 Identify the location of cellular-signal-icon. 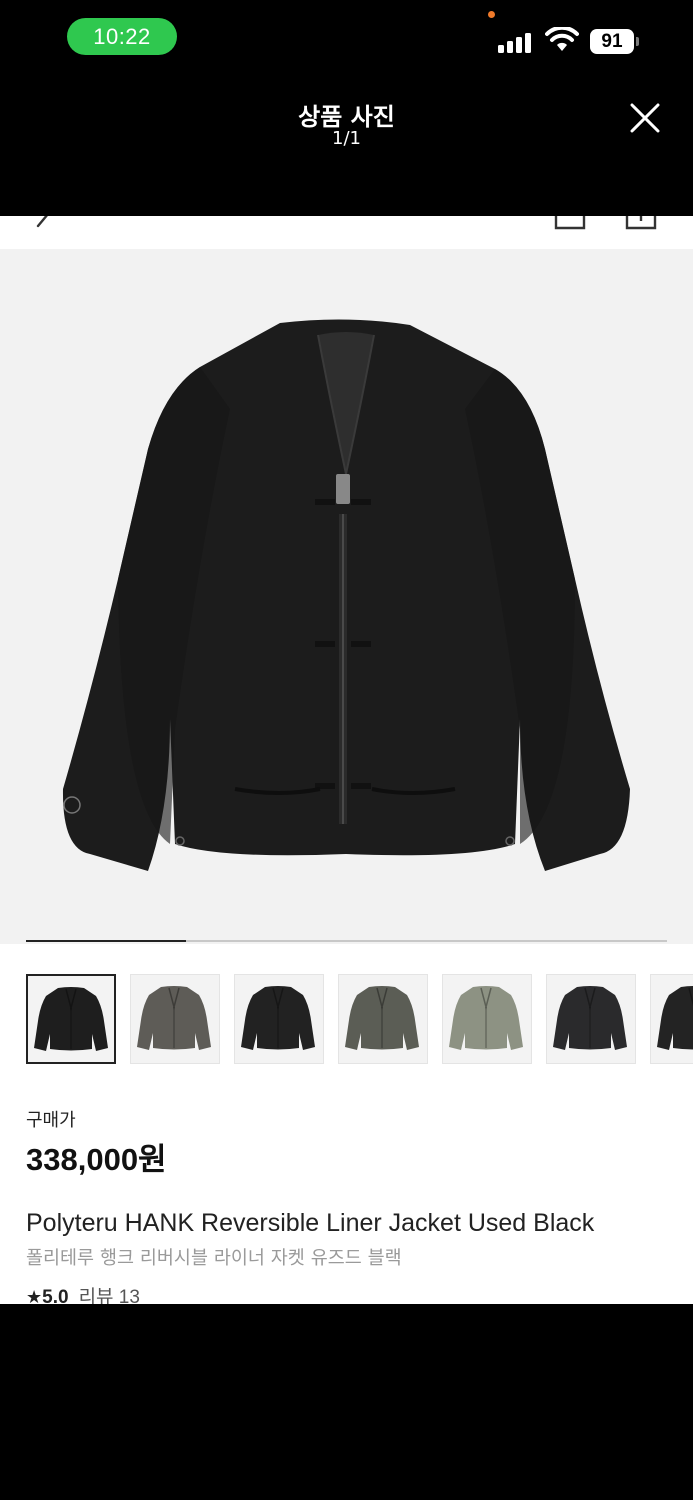
(517, 42).